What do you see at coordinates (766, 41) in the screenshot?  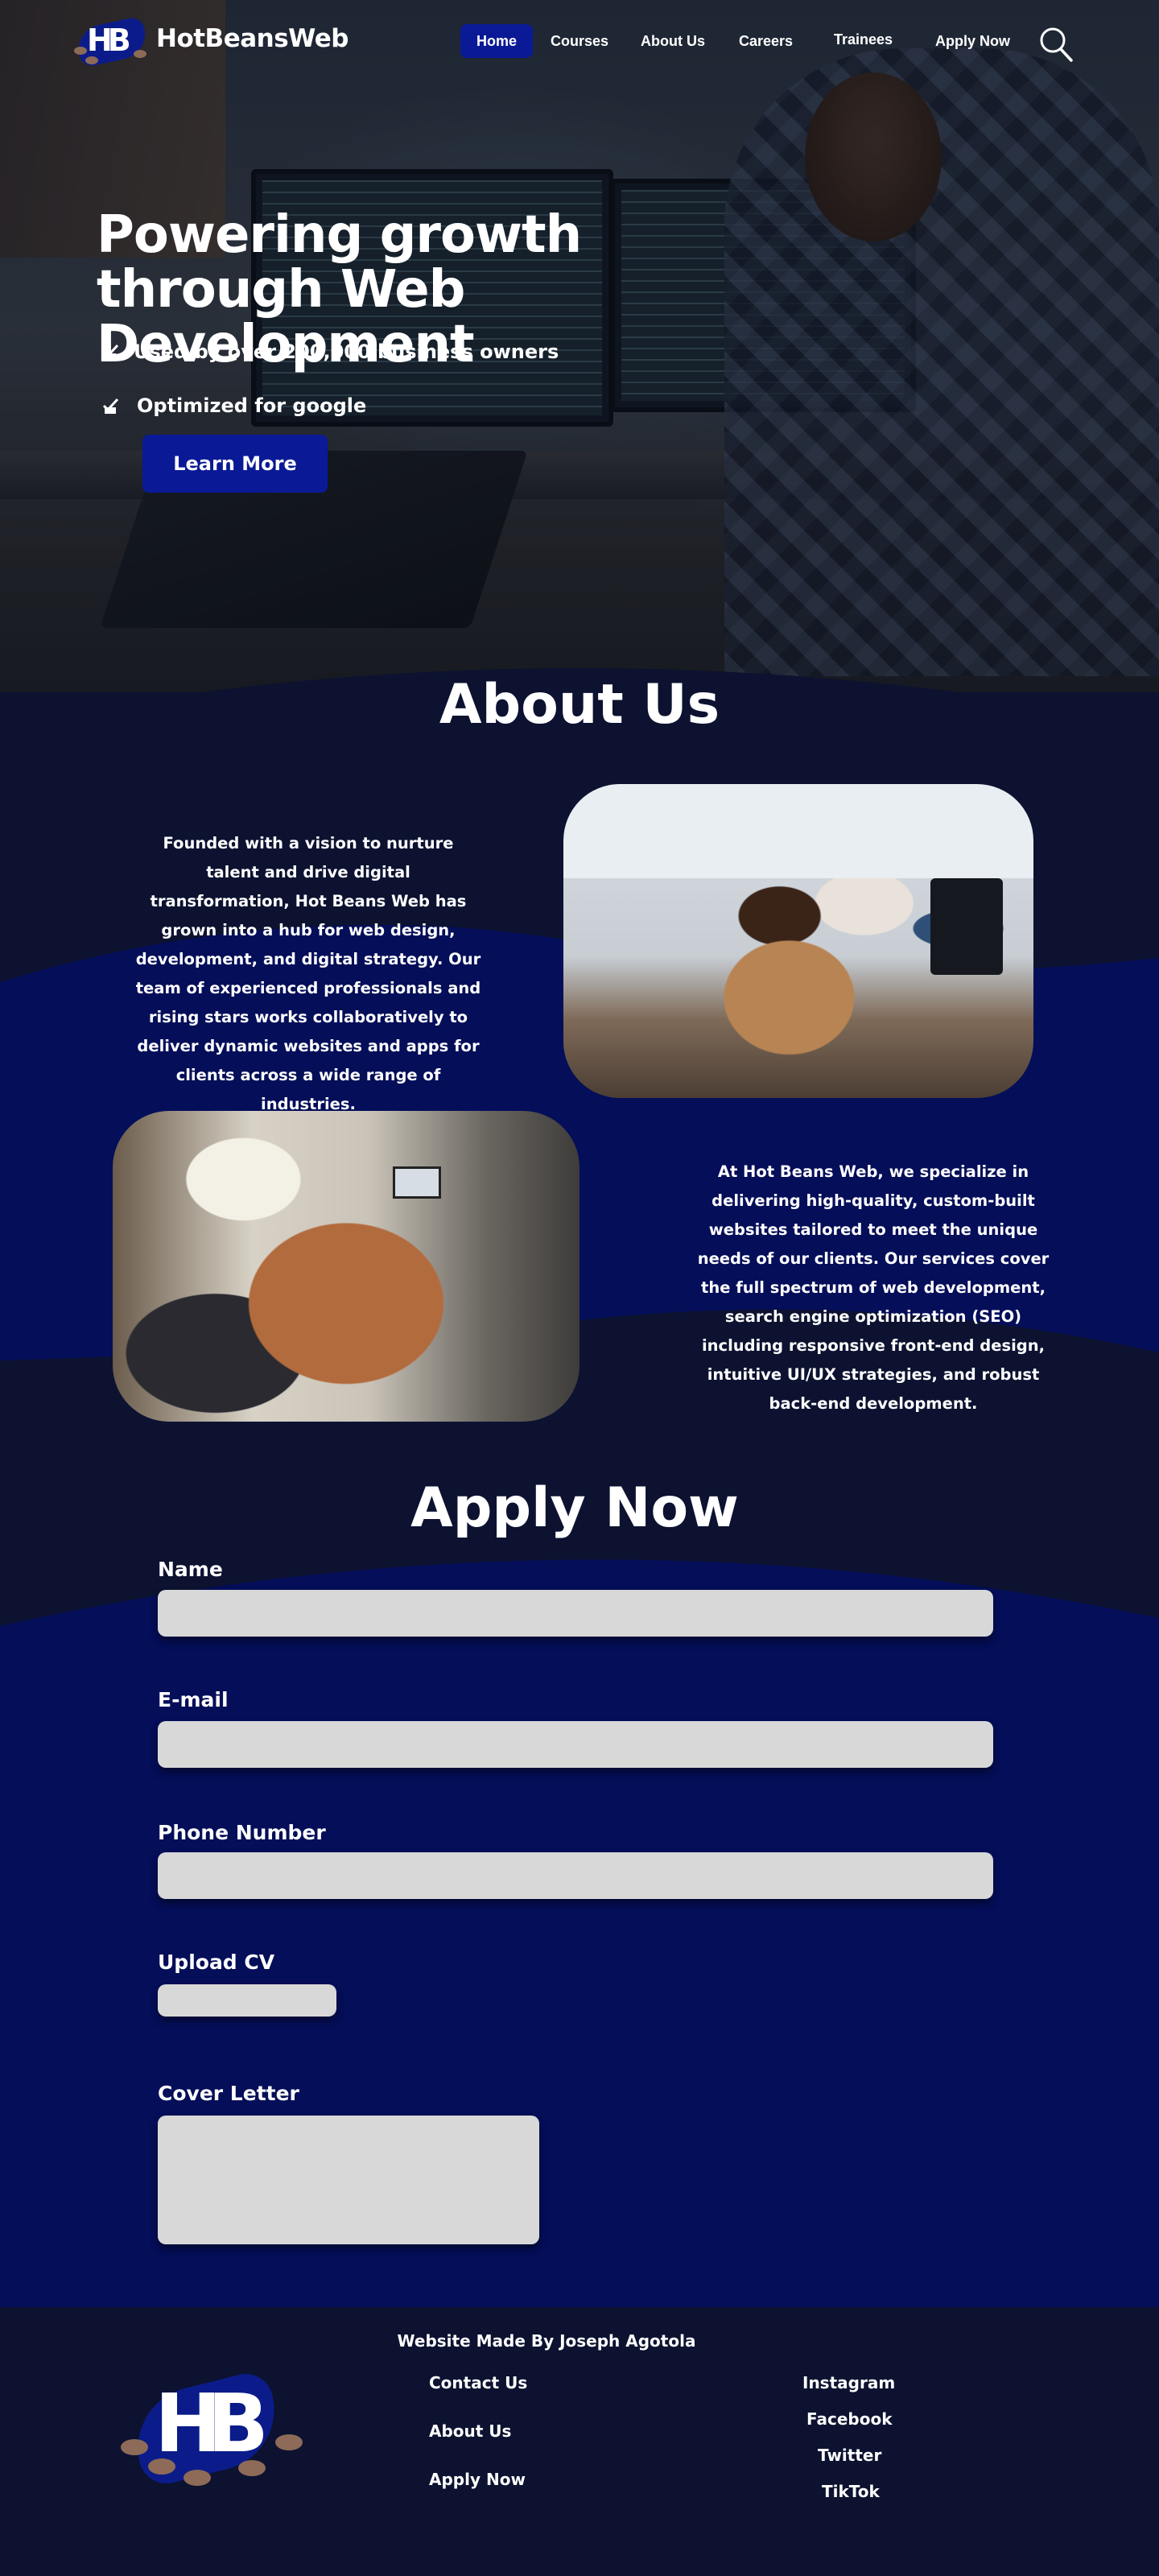 I see `nav-careers: Careers` at bounding box center [766, 41].